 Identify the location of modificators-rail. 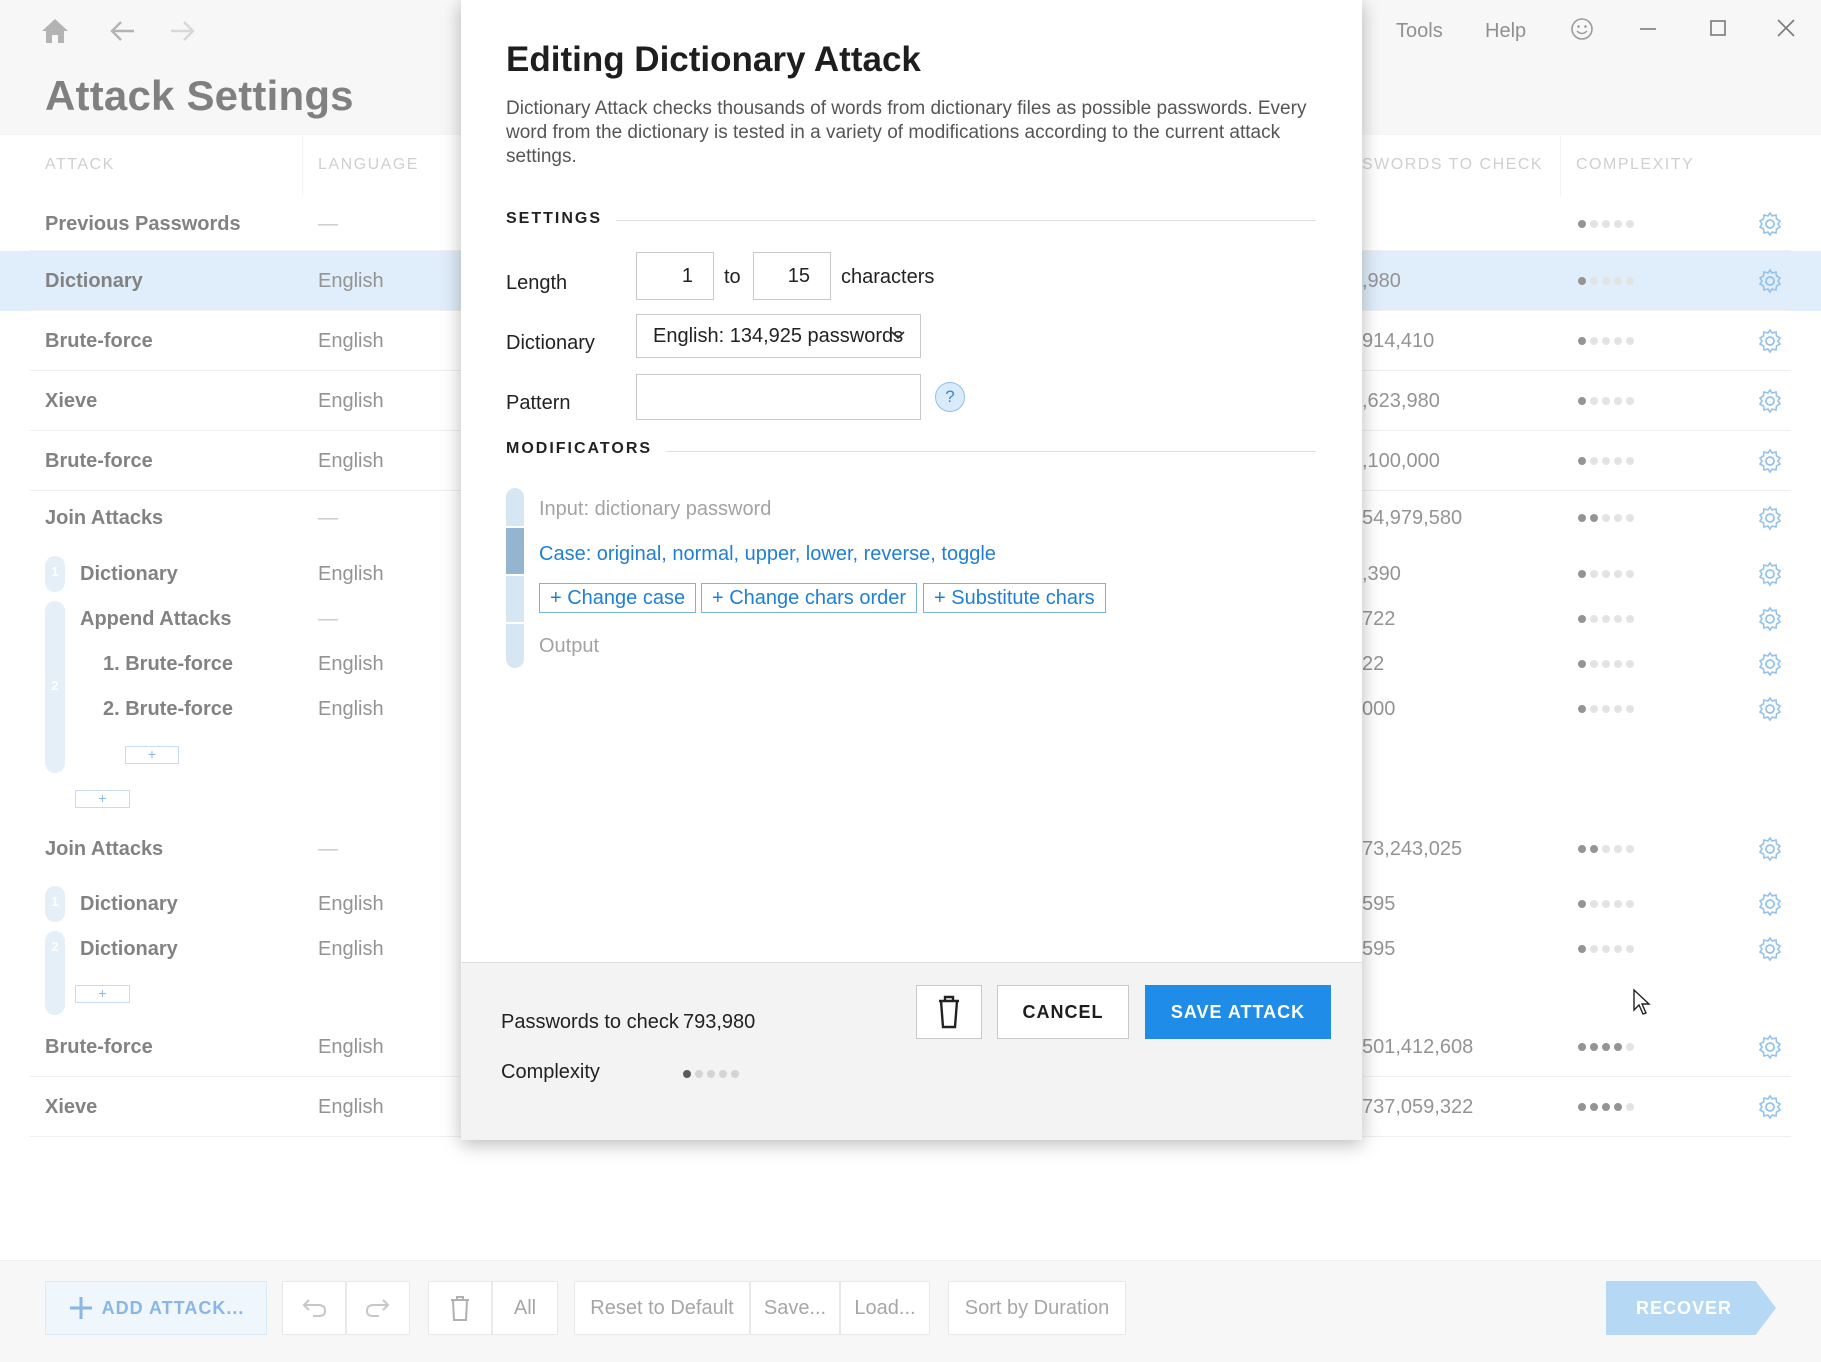
(515, 578).